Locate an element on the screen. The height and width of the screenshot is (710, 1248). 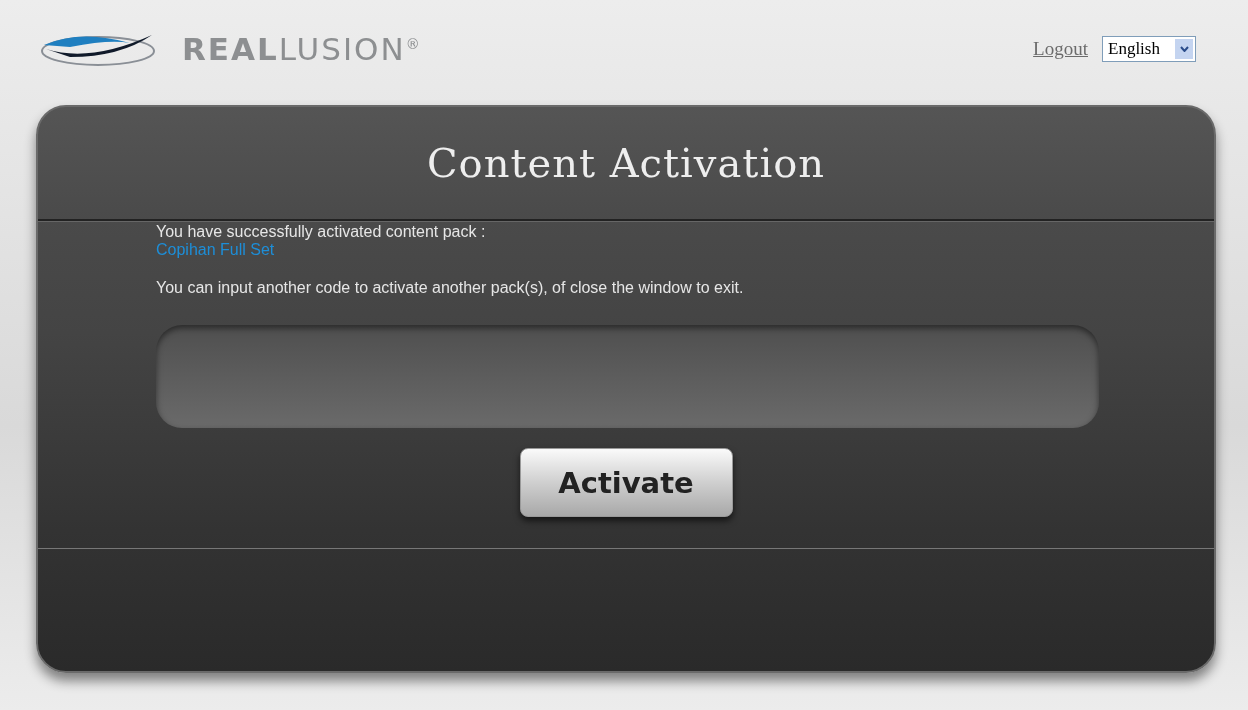
code-input-field is located at coordinates (627, 376).